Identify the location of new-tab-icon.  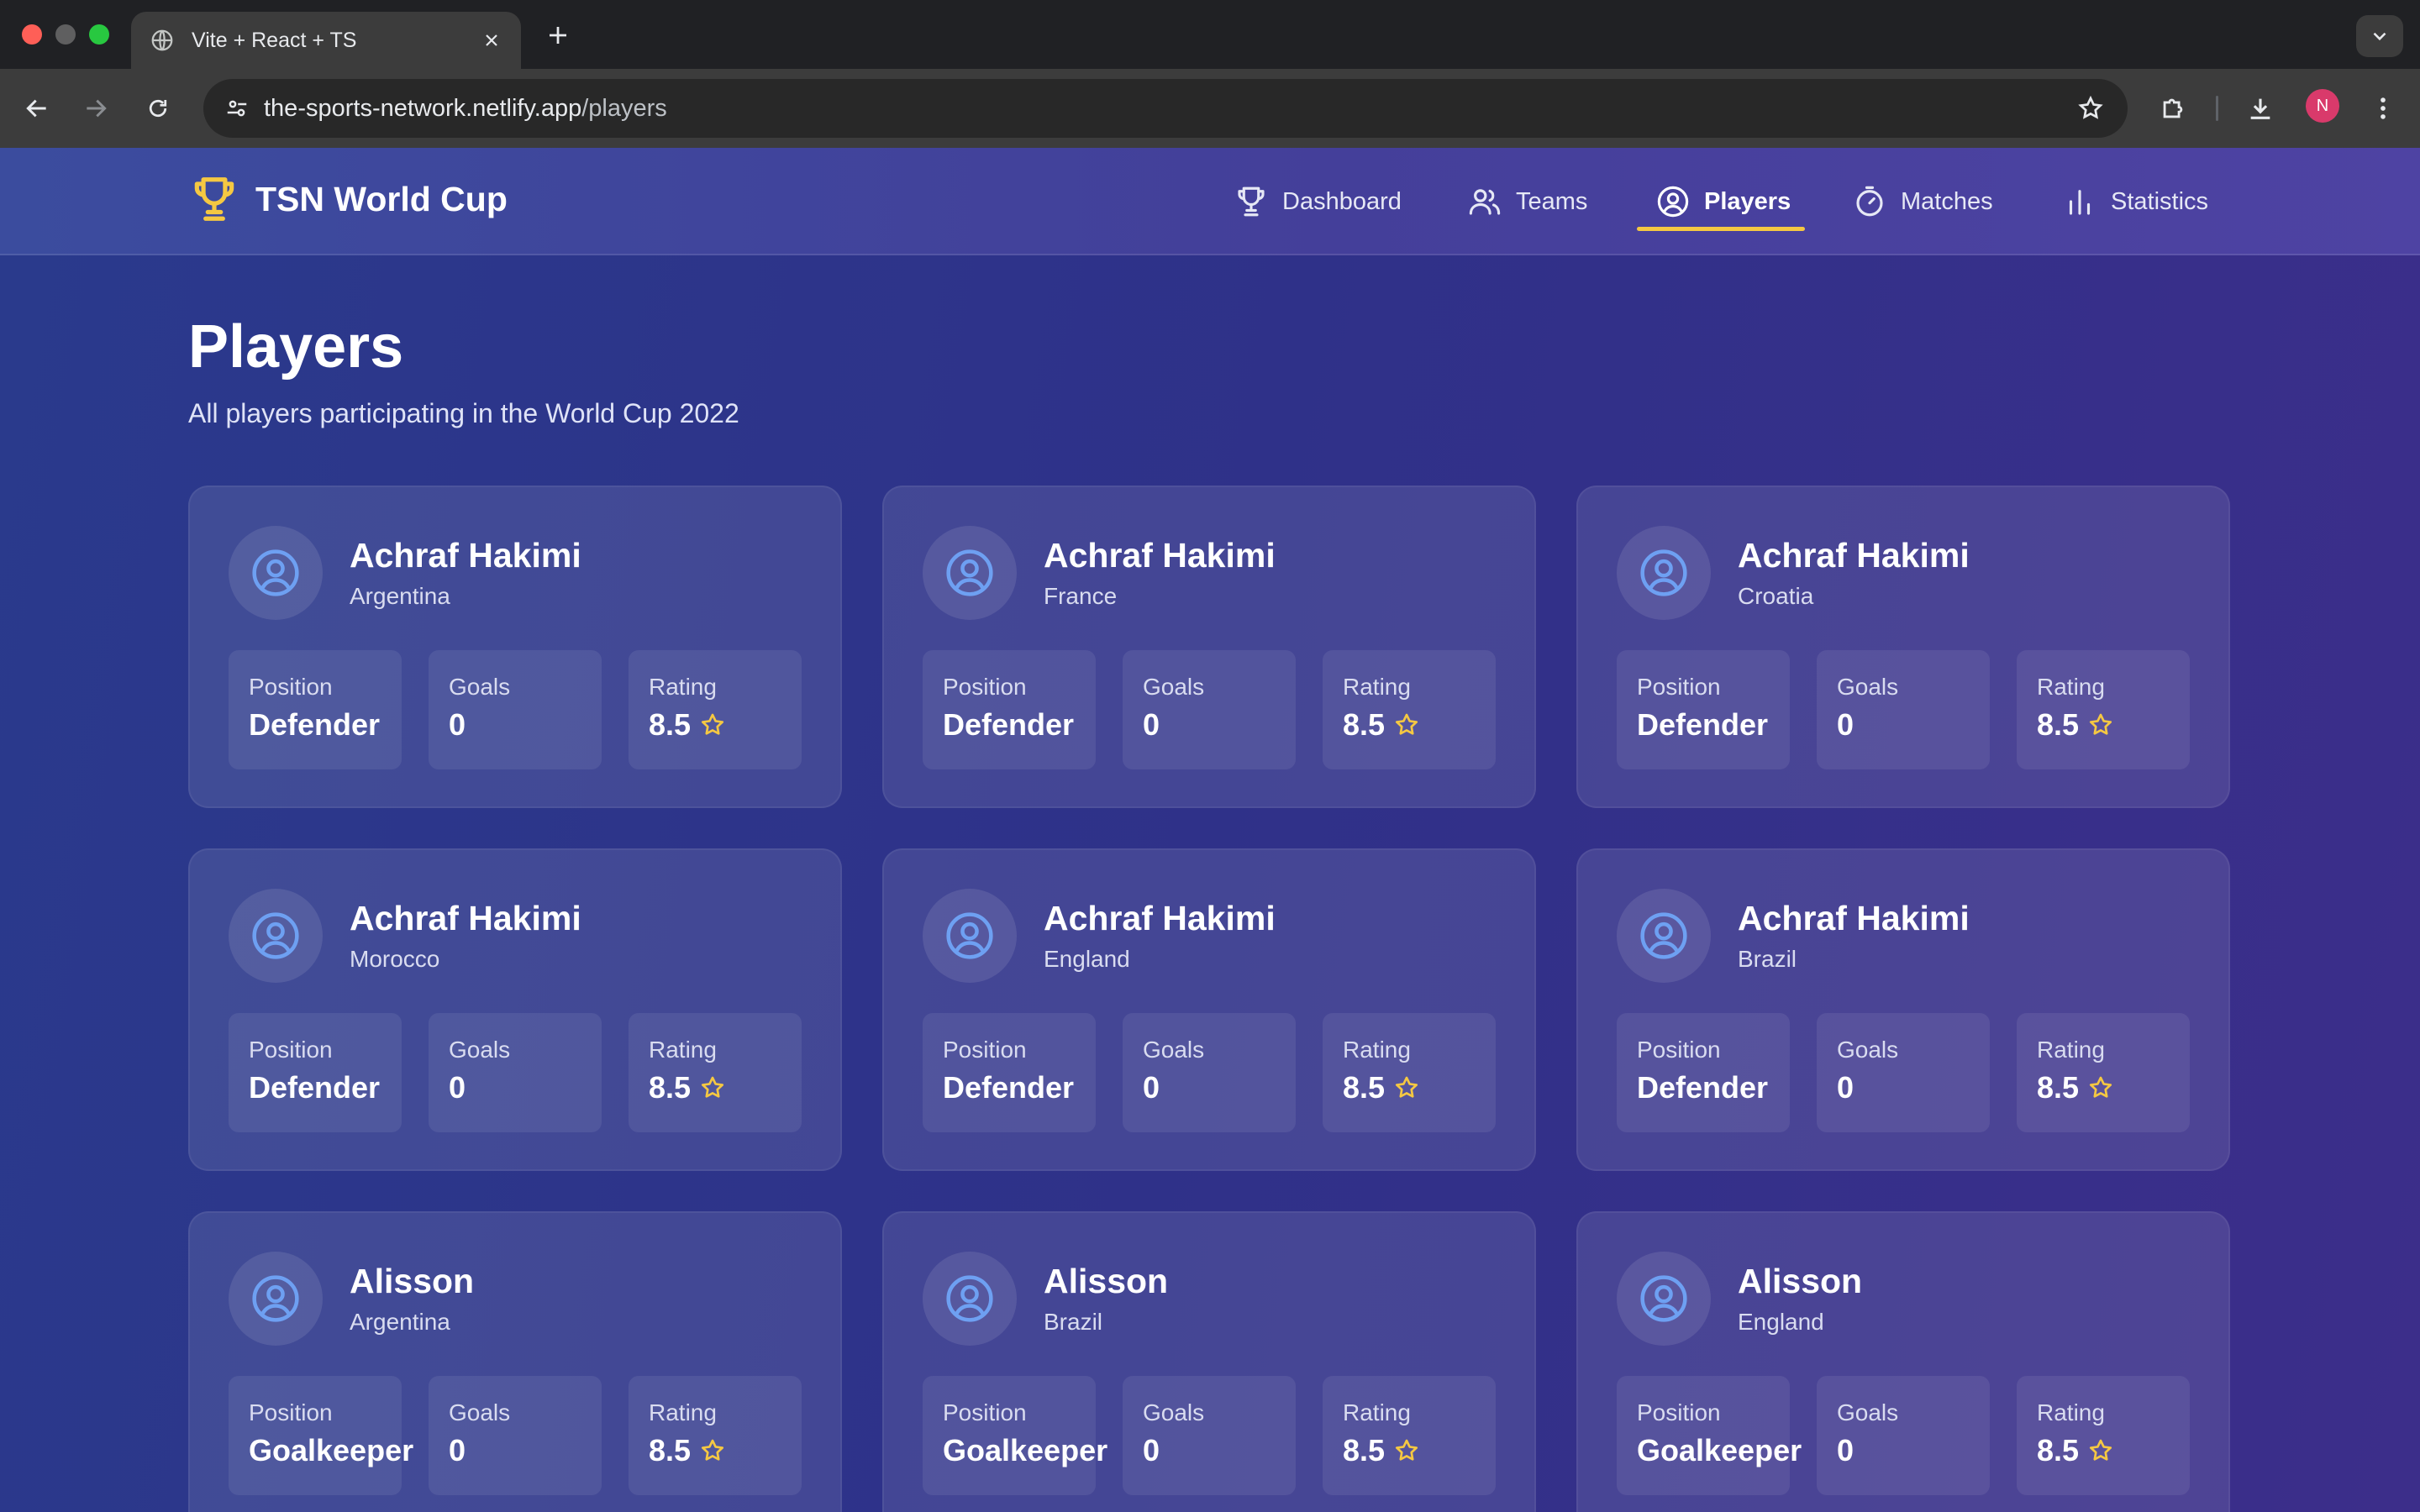
(558, 35).